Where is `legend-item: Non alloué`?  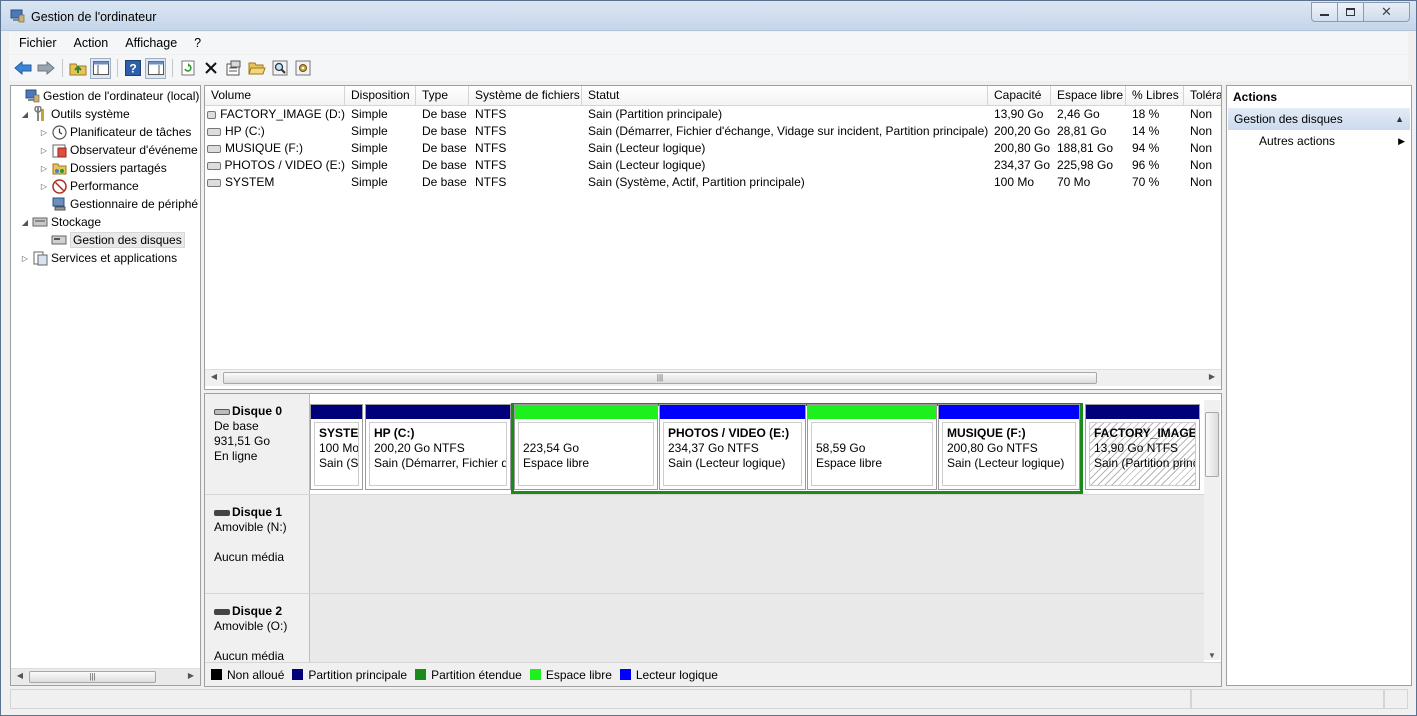 legend-item: Non alloué is located at coordinates (247, 675).